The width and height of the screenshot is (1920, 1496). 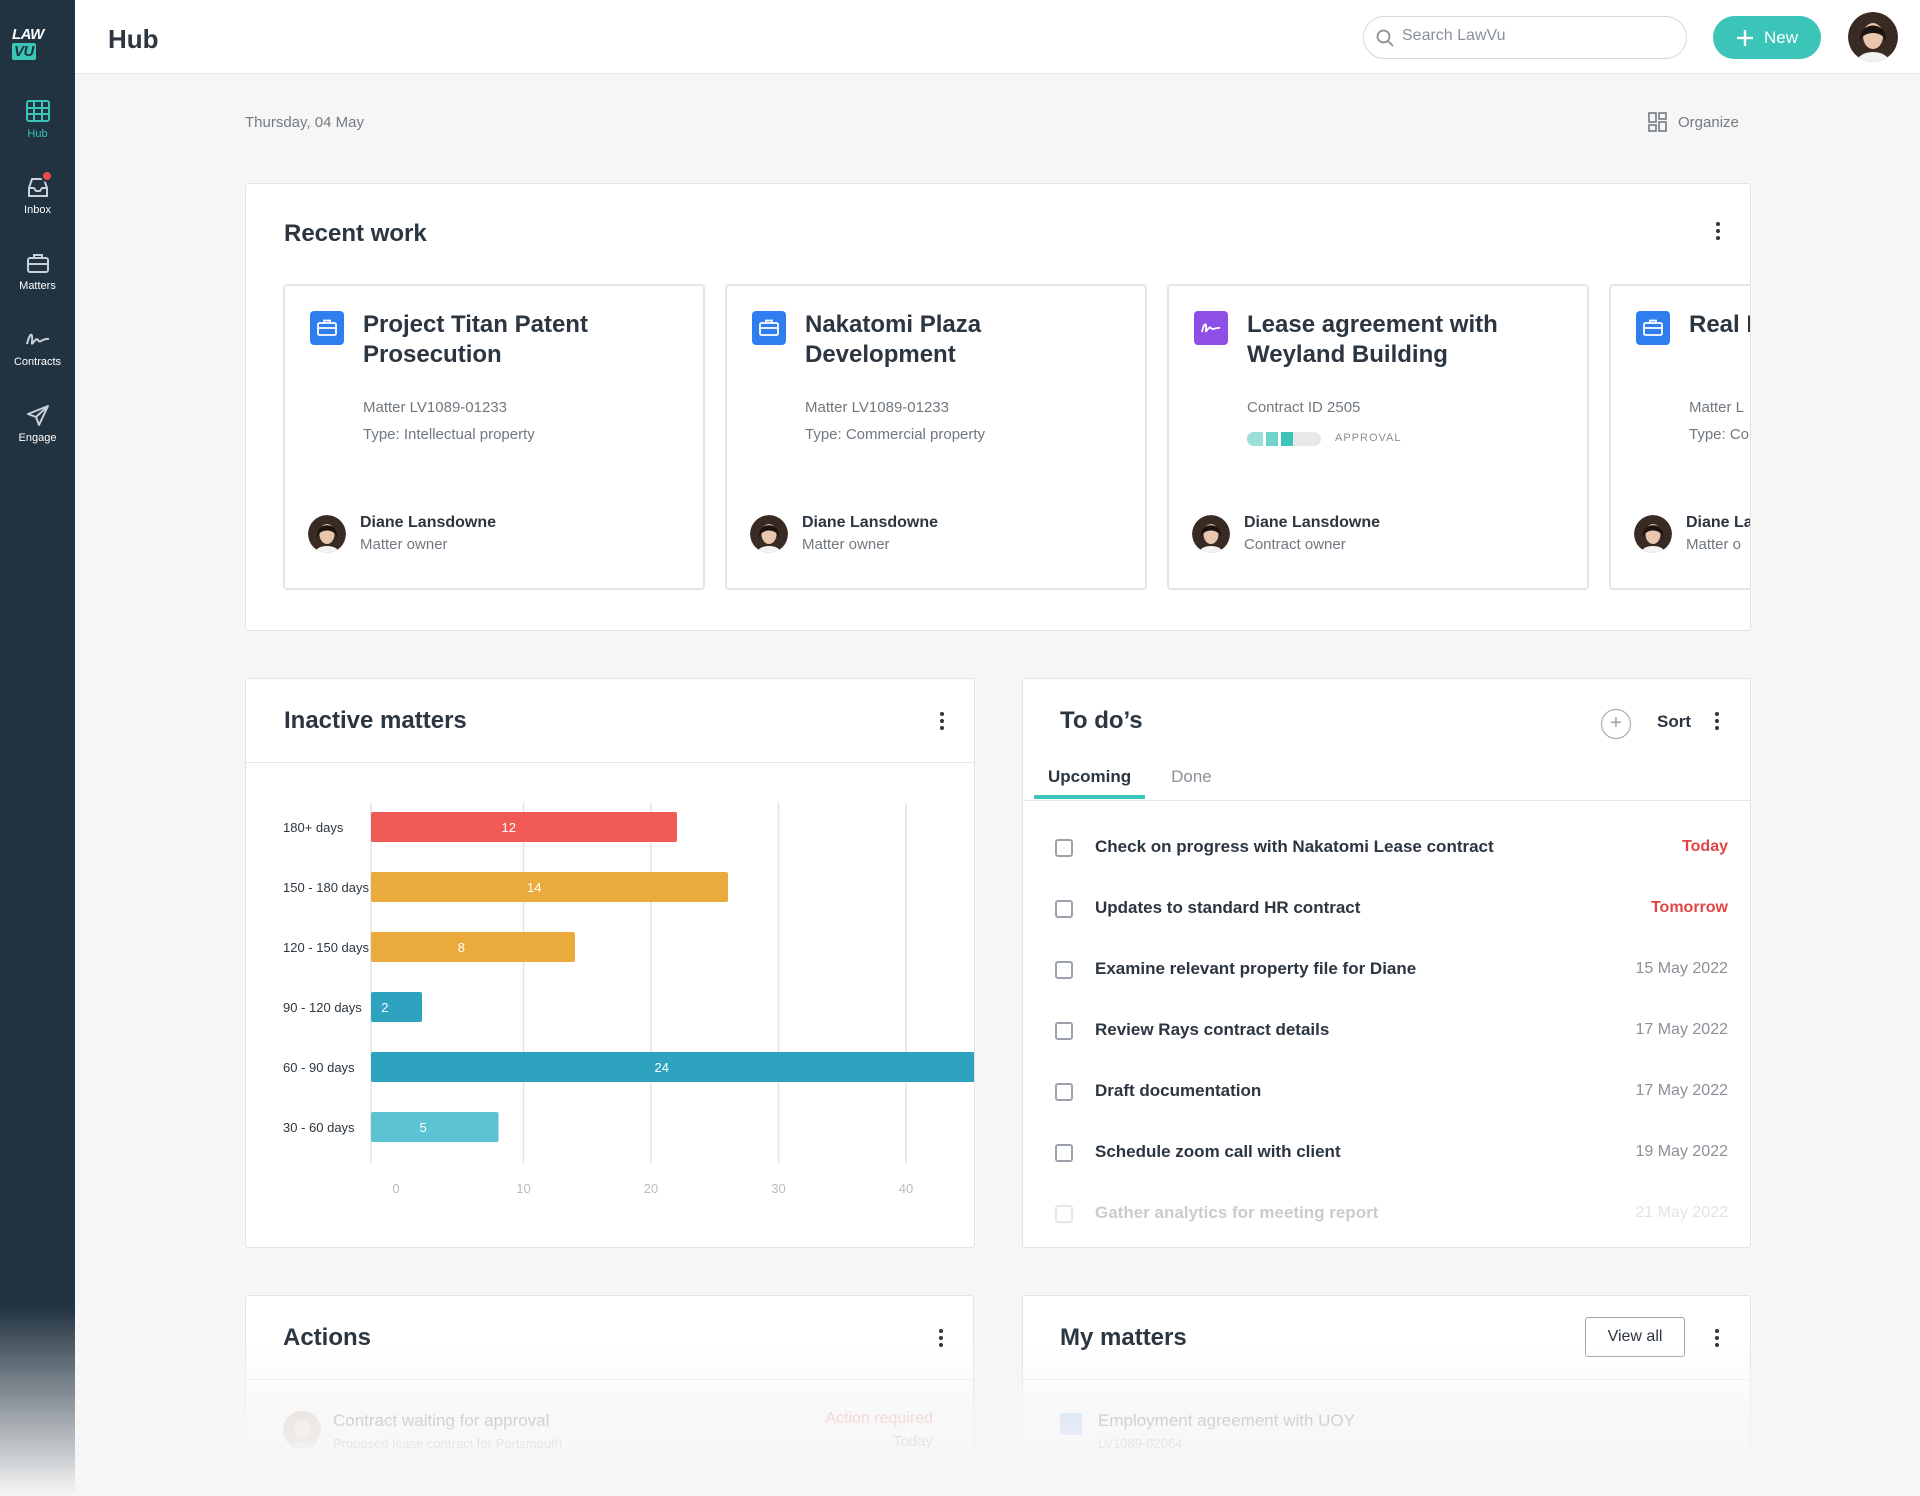 I want to click on work-item-meta: Matter L Type: Co, so click(x=1719, y=421).